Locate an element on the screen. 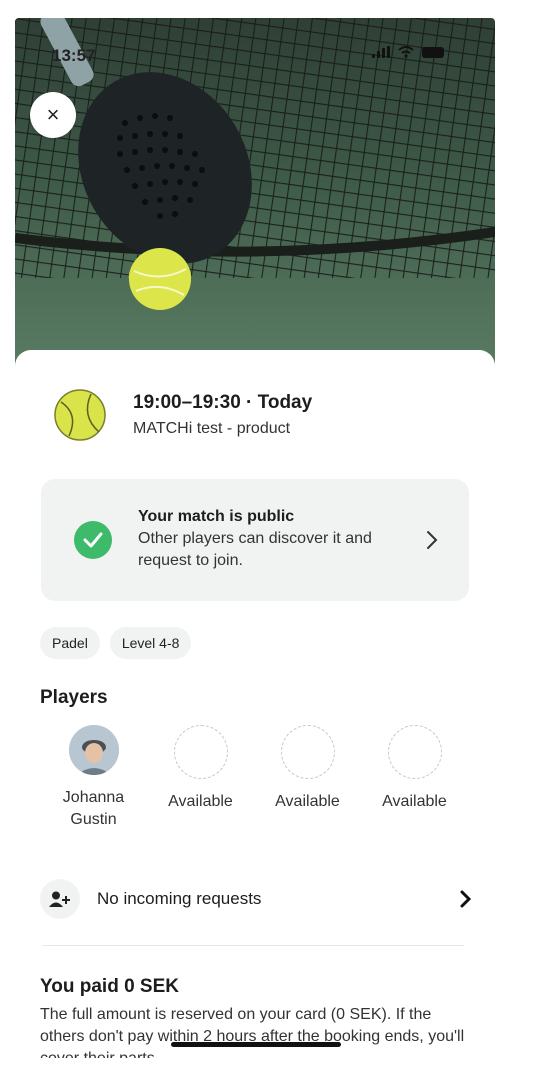  public-title: Your match is public is located at coordinates (216, 516).